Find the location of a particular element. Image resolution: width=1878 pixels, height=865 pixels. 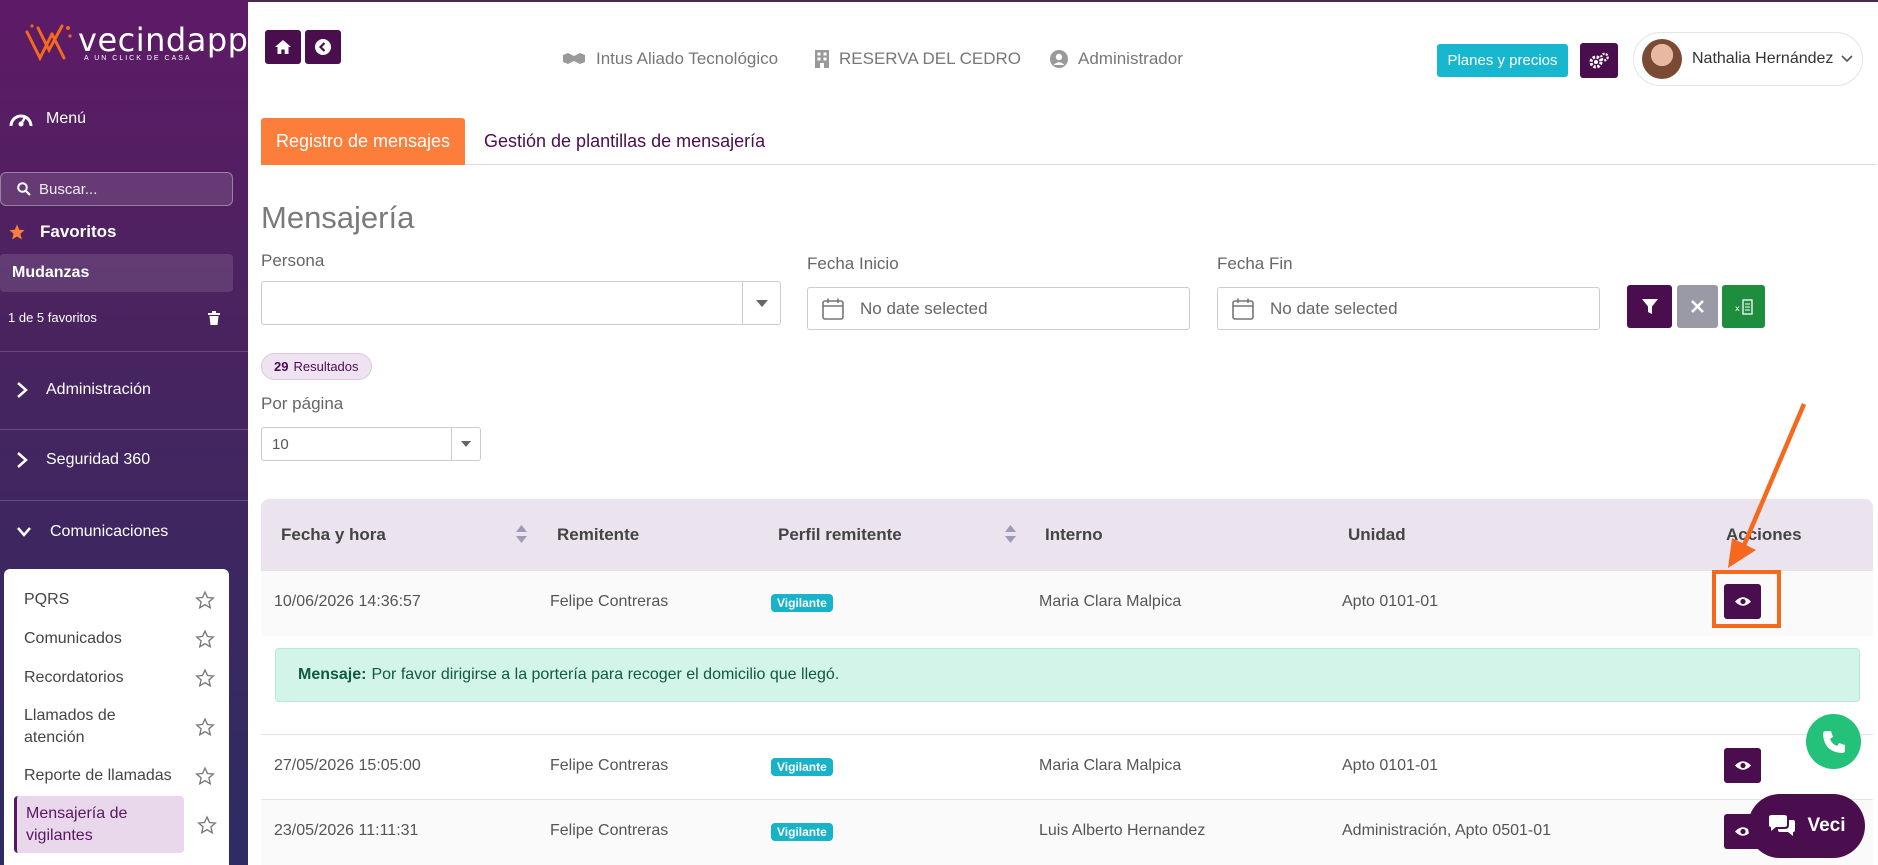

submenu-item-pqrs: PQRS is located at coordinates (116, 600).